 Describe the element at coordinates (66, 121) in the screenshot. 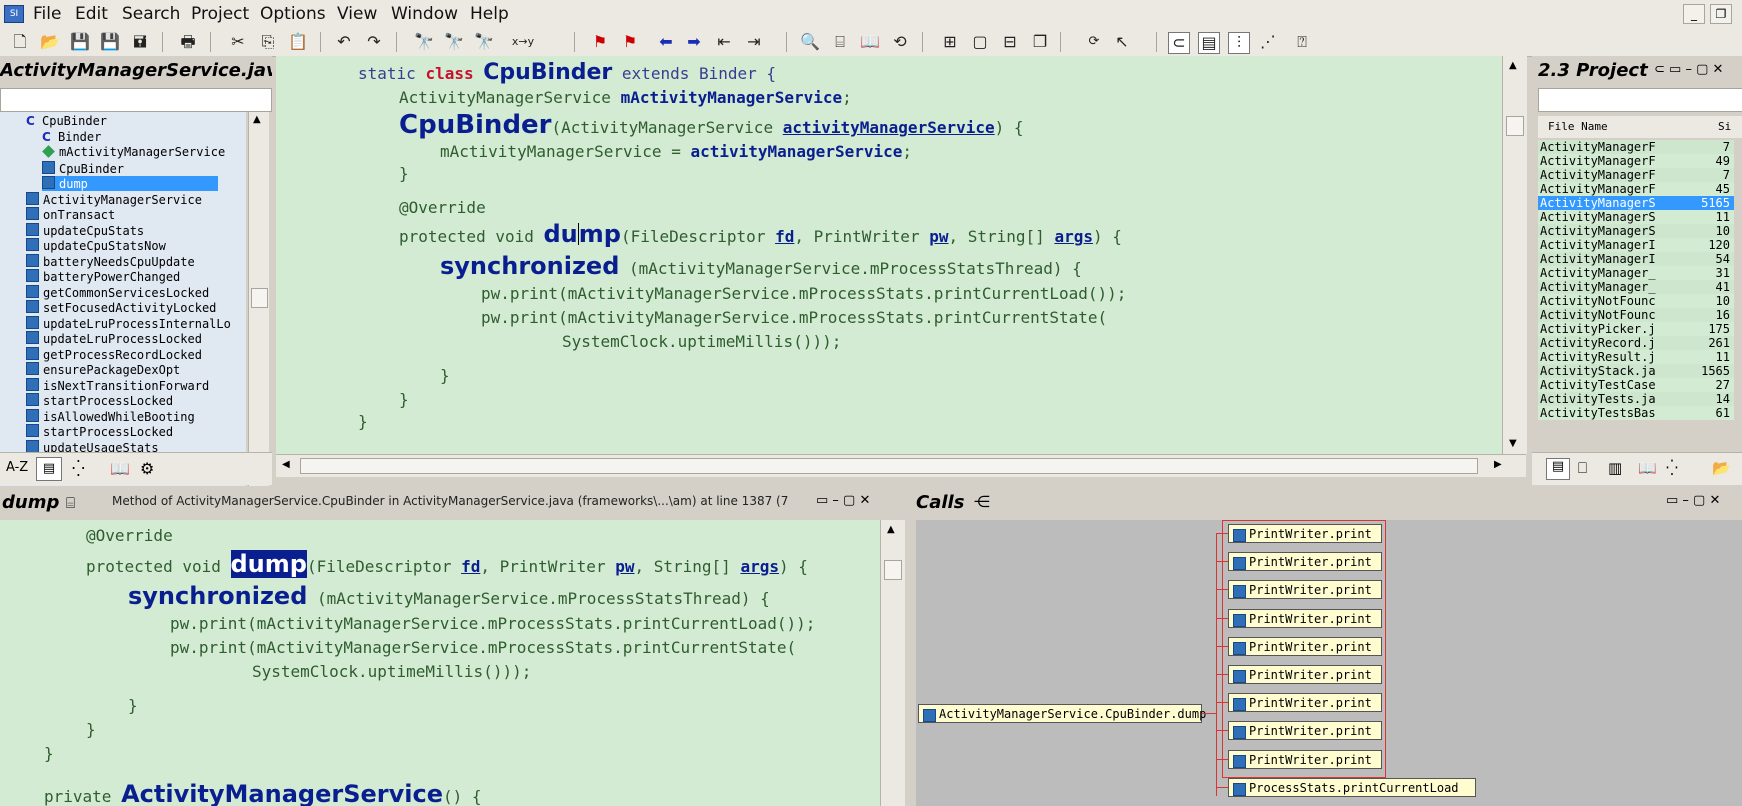

I see `symbol-item: C CpuBinder` at that location.